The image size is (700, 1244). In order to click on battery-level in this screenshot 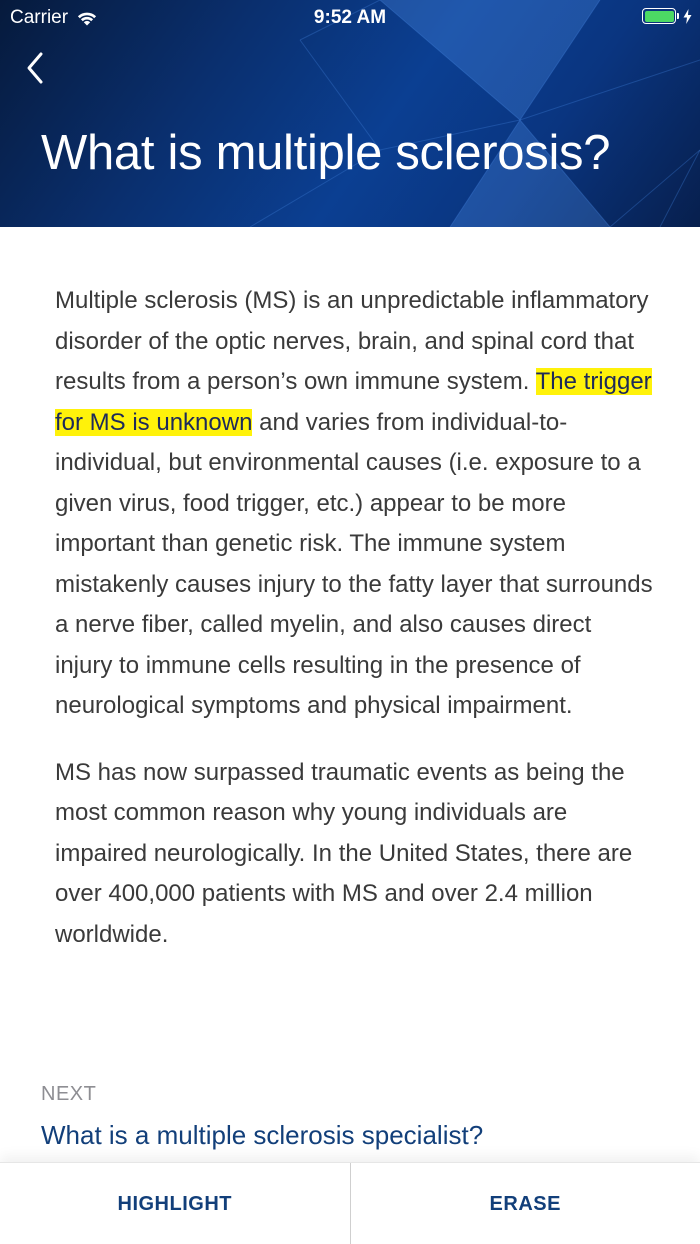, I will do `click(659, 16)`.